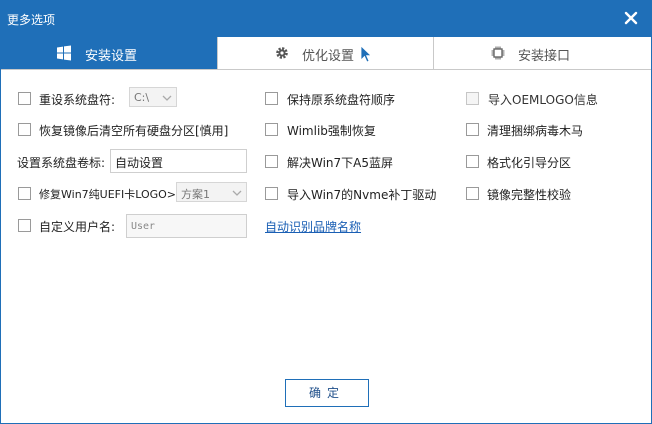  I want to click on title-bar: 更多选项, so click(326, 19).